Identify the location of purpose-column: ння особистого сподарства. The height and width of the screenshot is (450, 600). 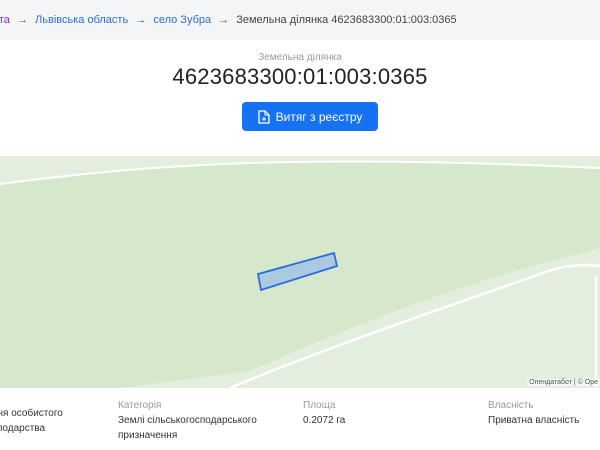
(51, 417).